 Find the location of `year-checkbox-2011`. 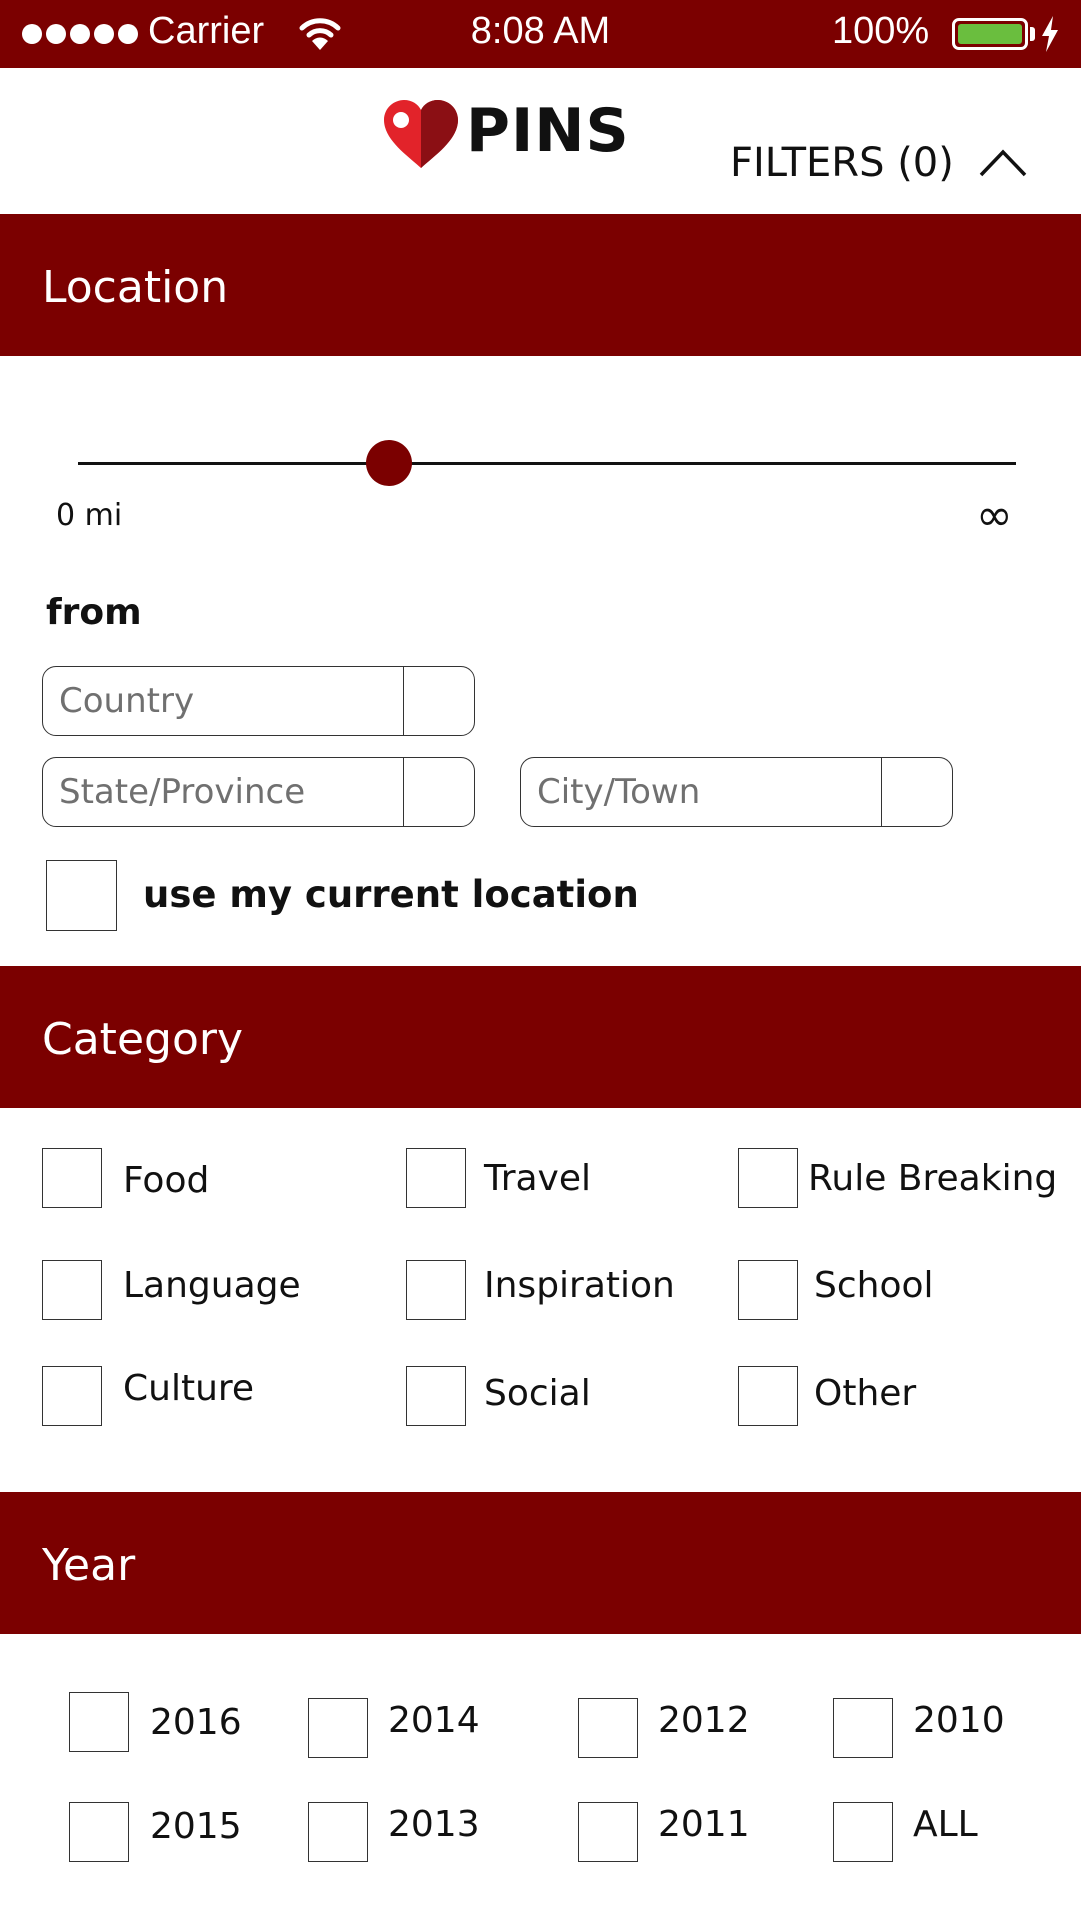

year-checkbox-2011 is located at coordinates (608, 1832).